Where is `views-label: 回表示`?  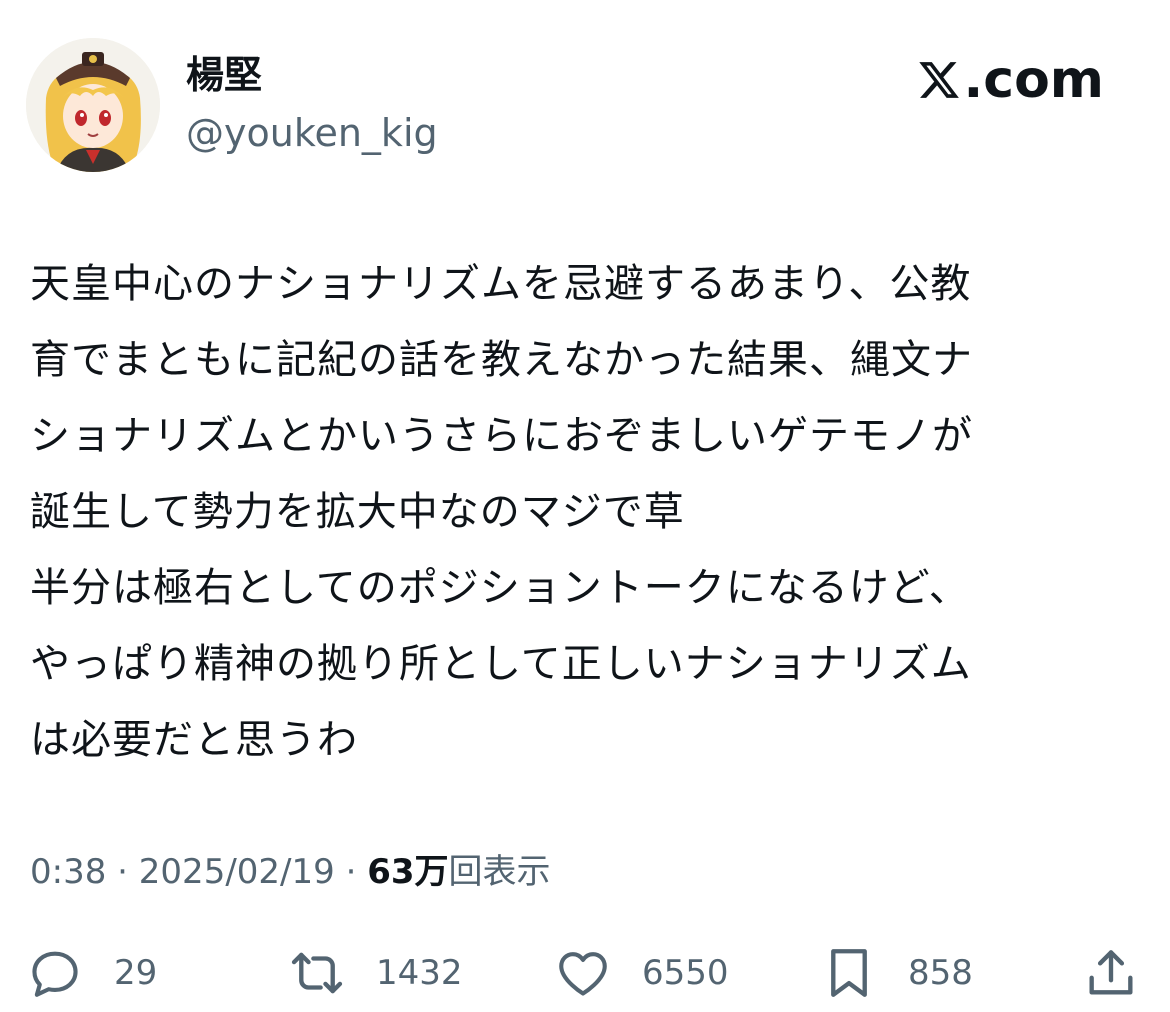 views-label: 回表示 is located at coordinates (499, 872).